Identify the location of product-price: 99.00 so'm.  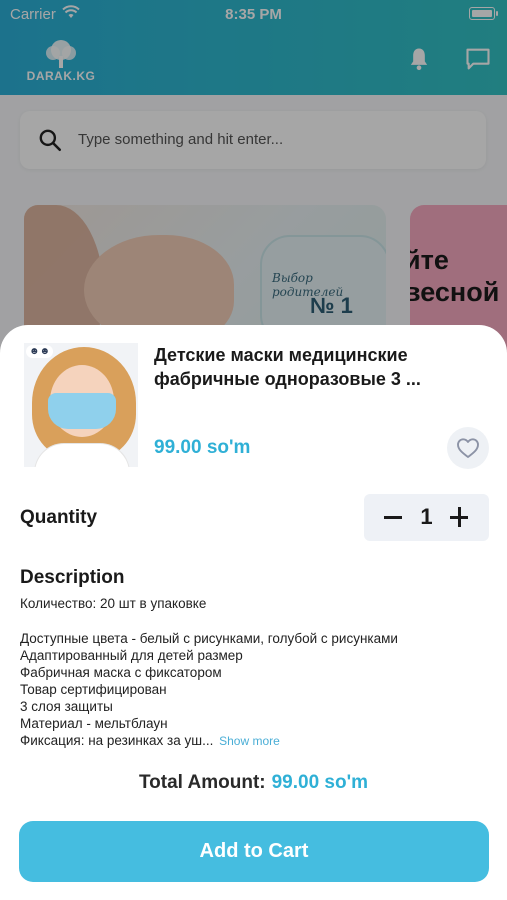
(202, 447).